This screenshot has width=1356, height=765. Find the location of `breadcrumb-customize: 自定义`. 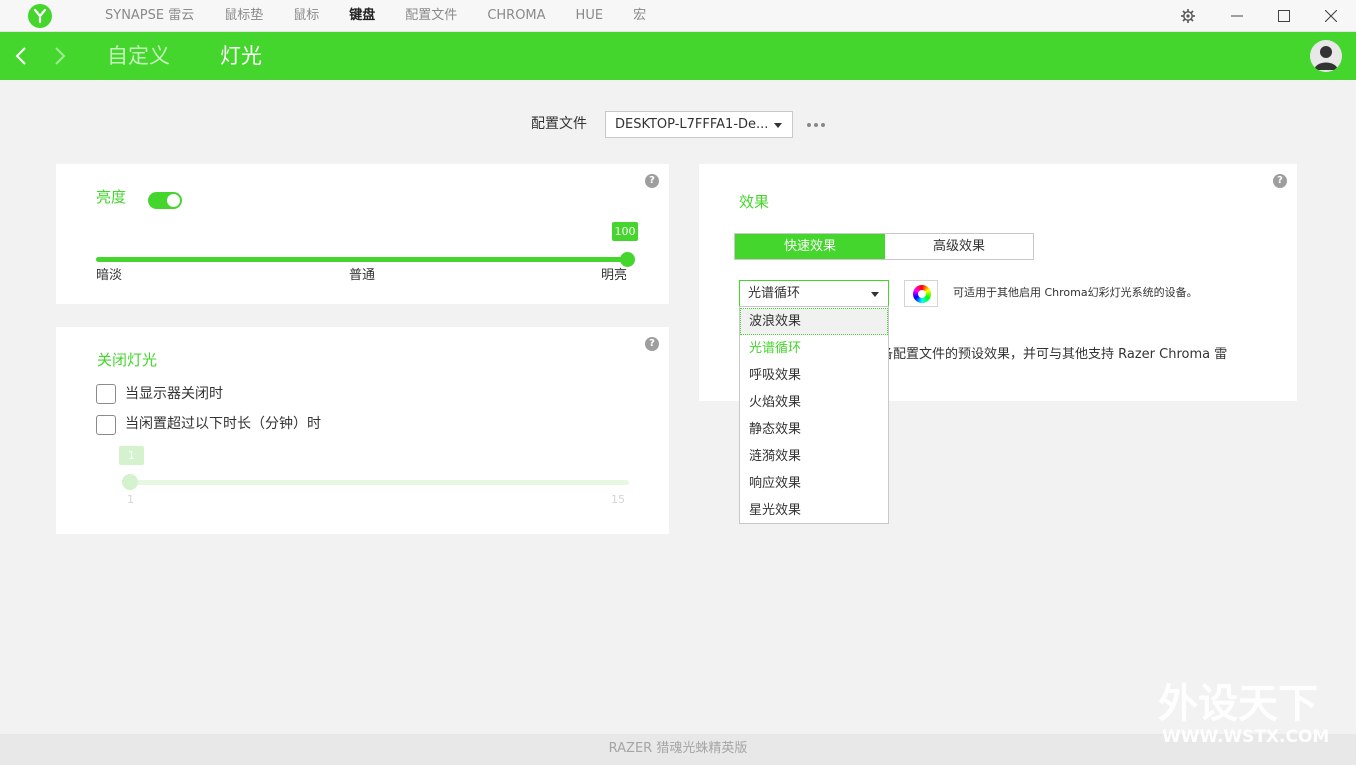

breadcrumb-customize: 自定义 is located at coordinates (138, 56).